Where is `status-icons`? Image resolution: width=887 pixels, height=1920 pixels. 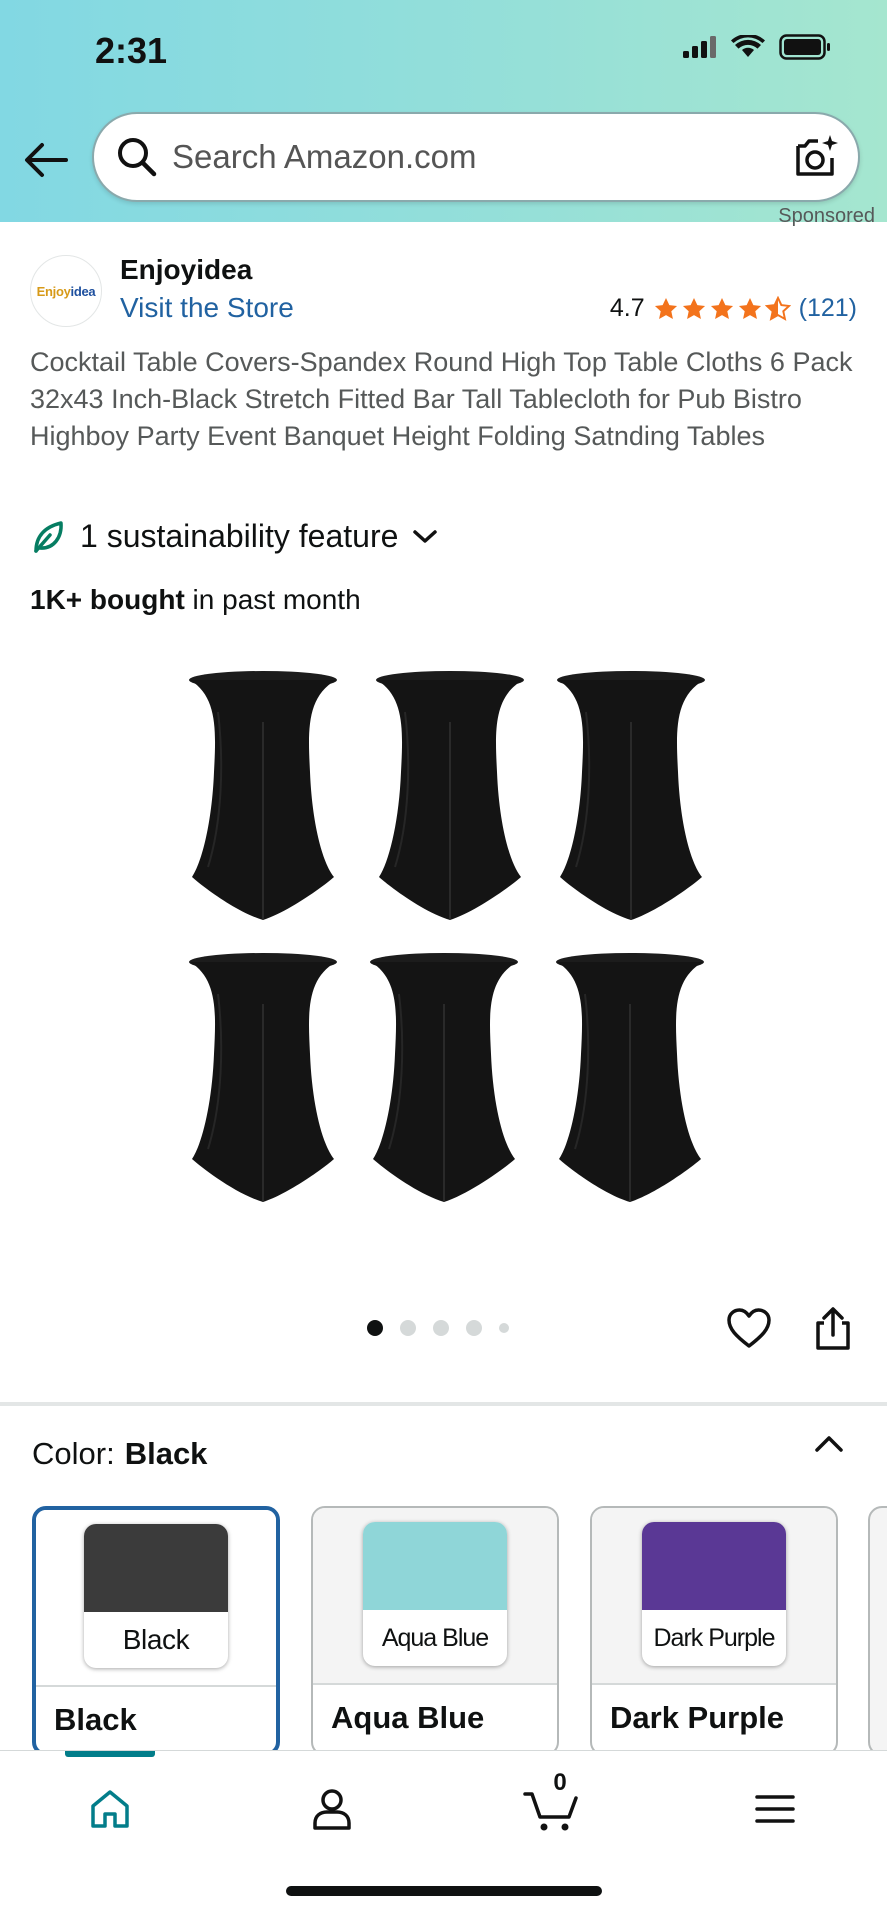 status-icons is located at coordinates (757, 47).